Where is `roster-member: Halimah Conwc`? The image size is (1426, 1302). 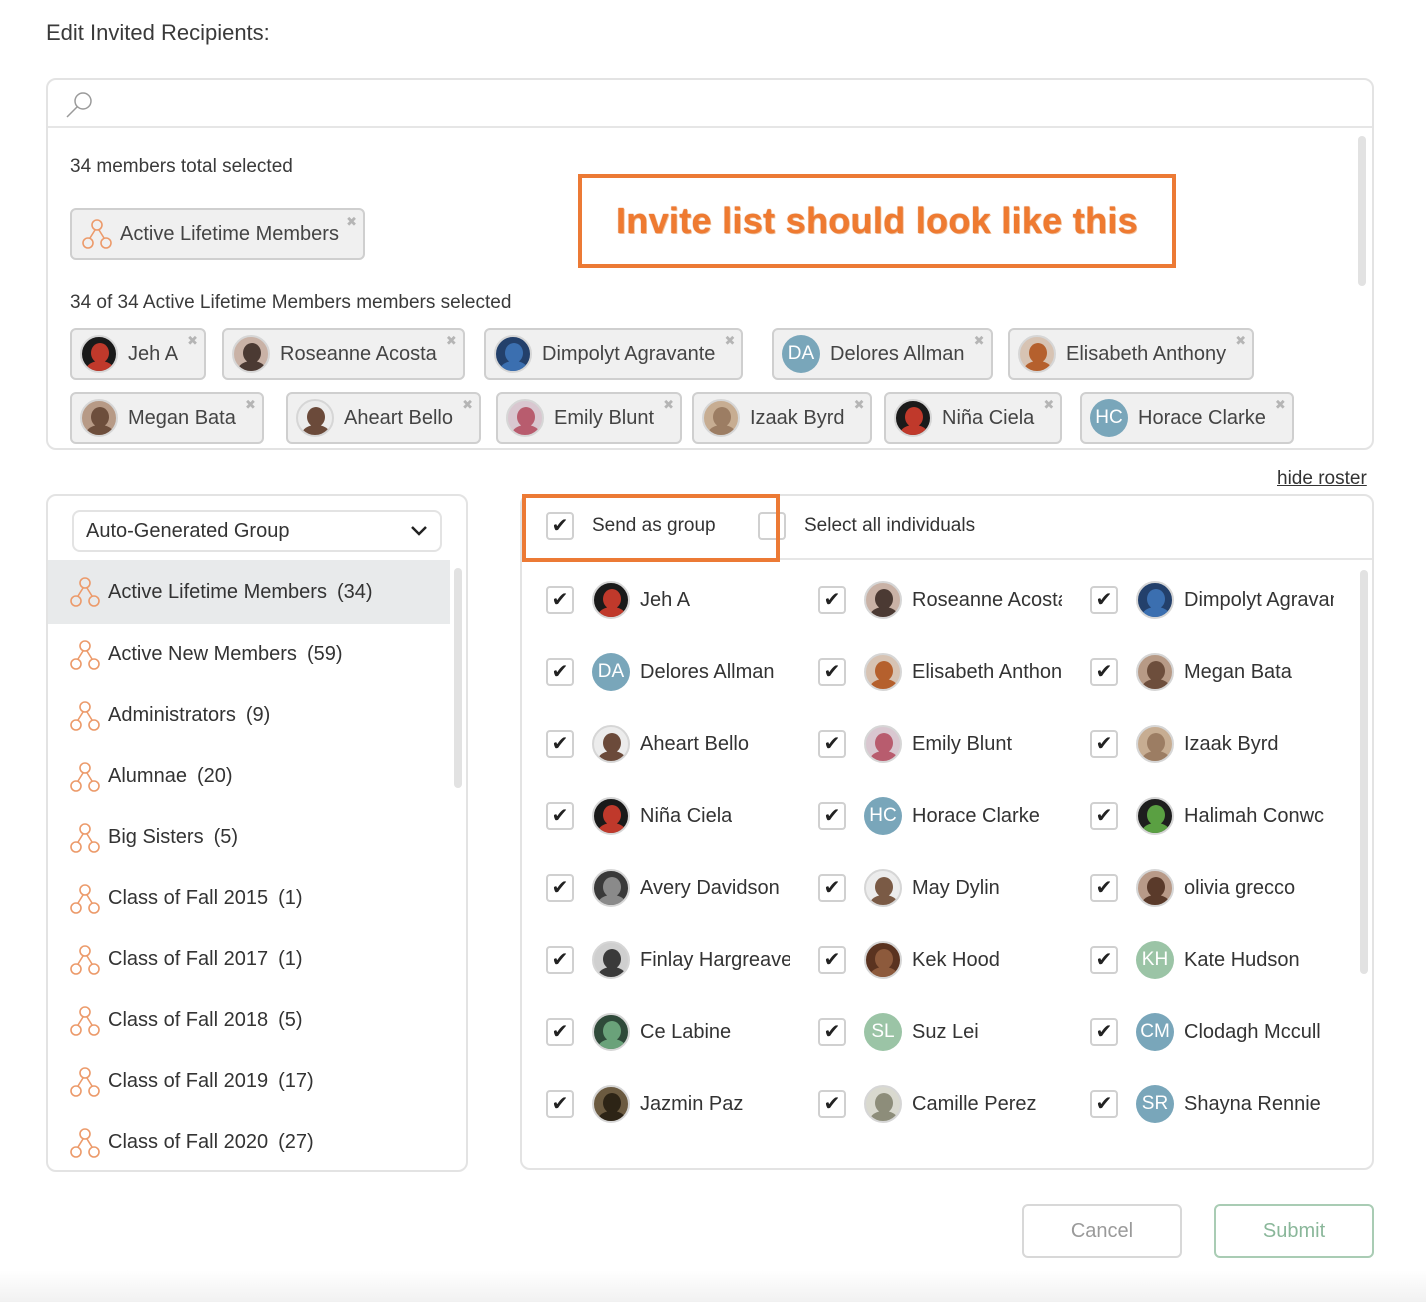 roster-member: Halimah Conwc is located at coordinates (1207, 816).